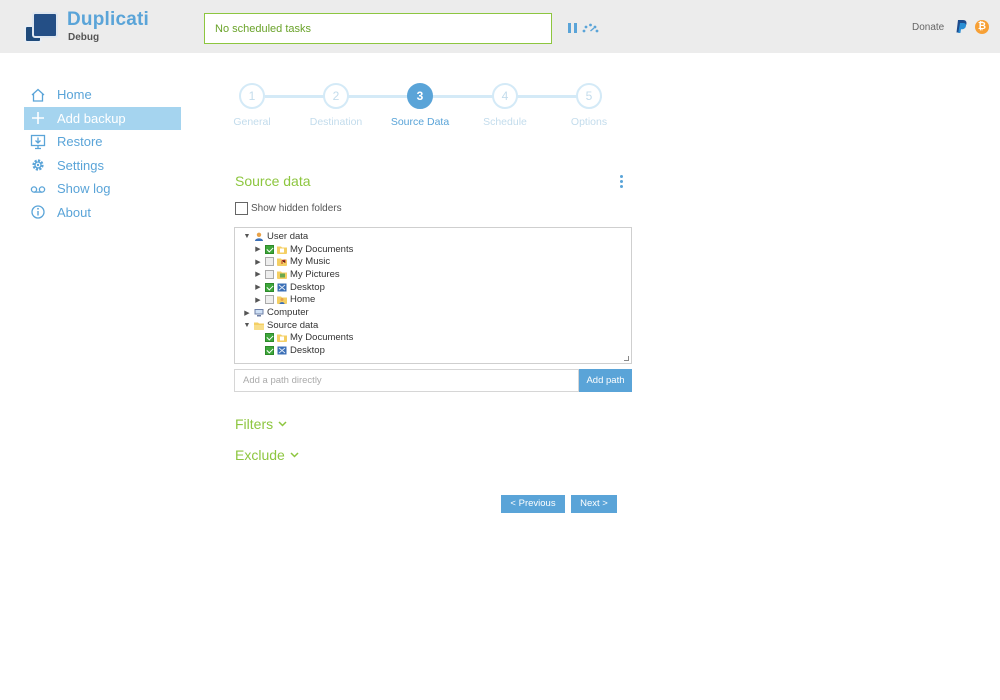  I want to click on step-number: 2, so click(336, 96).